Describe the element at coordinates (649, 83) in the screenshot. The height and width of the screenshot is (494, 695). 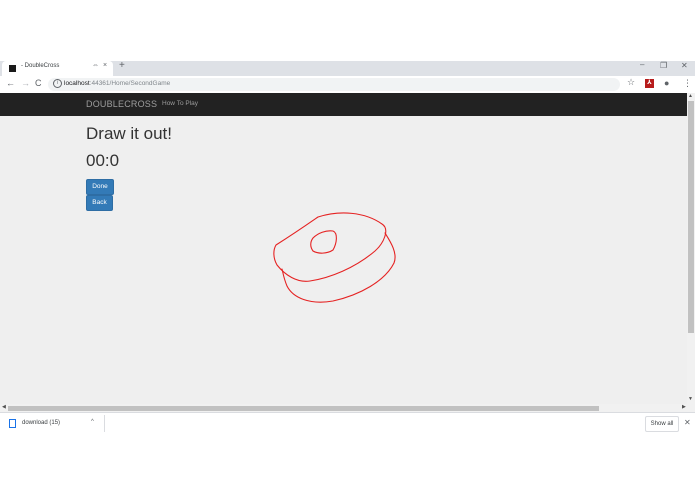
I see `pdf-extension-icon: ⅄` at that location.